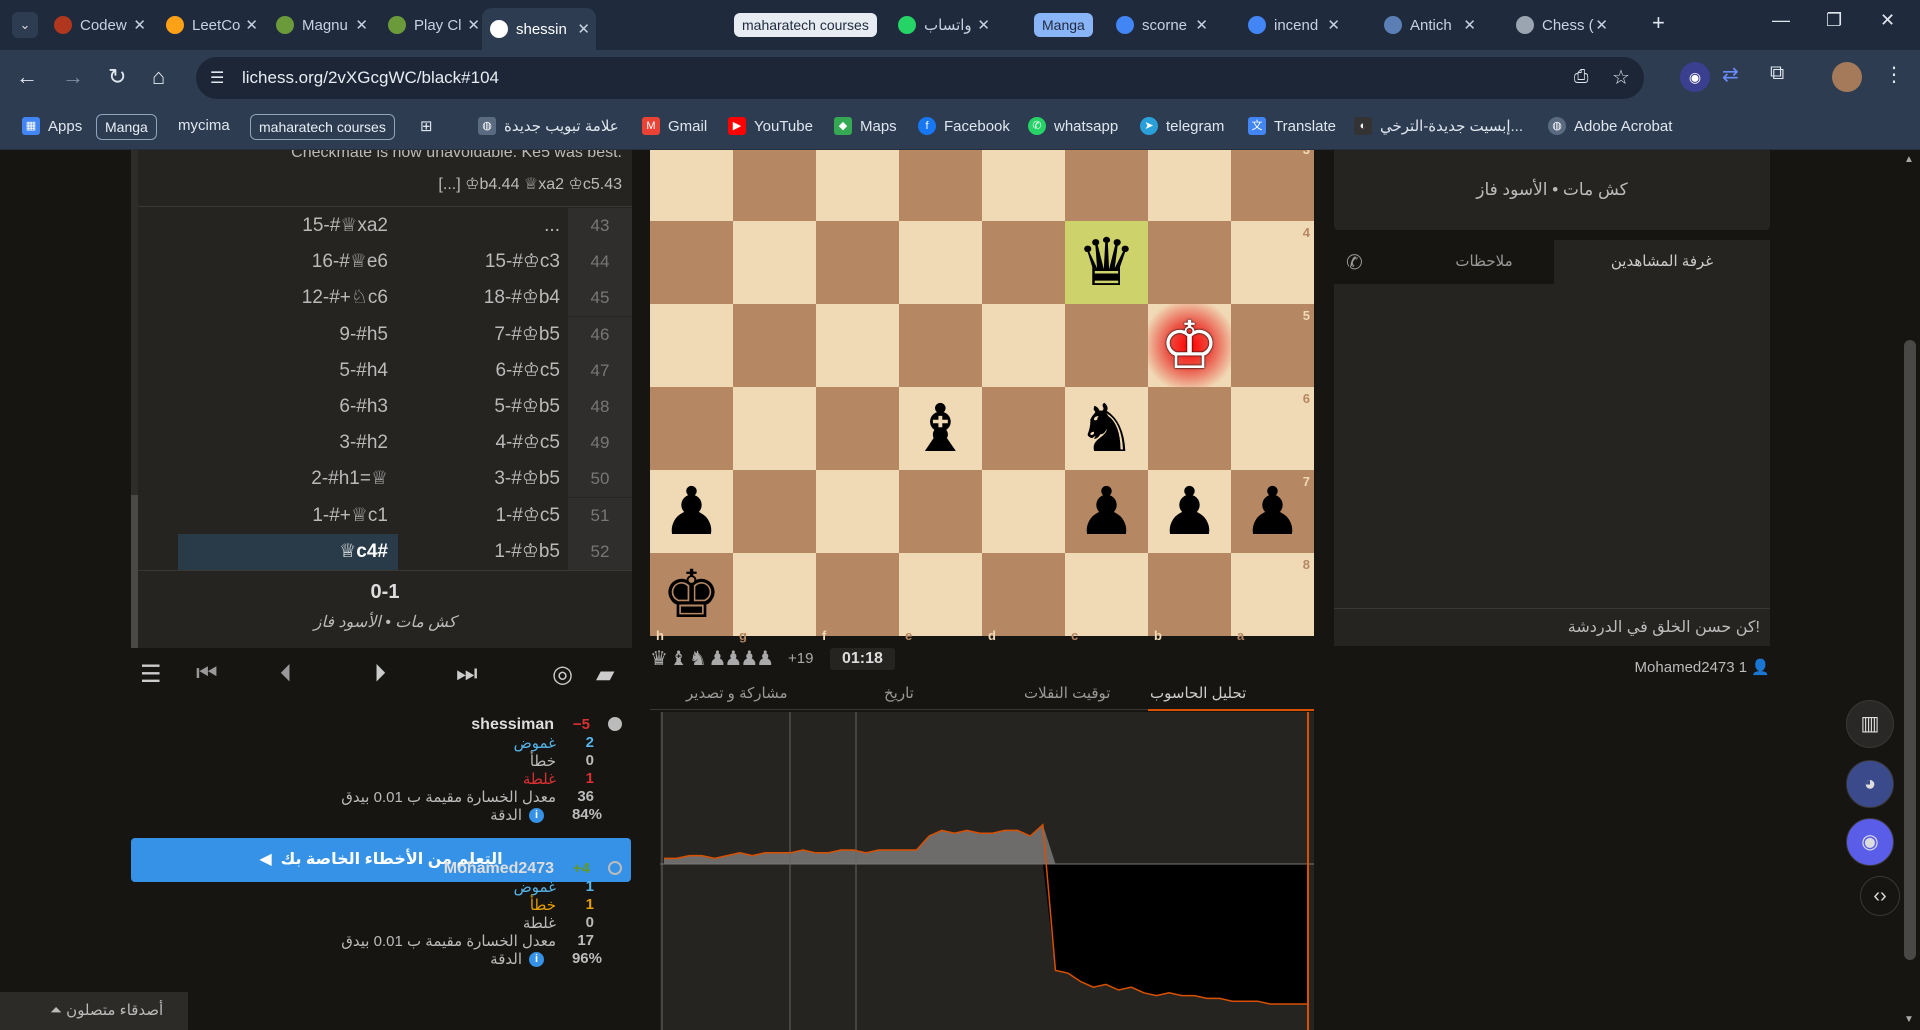 The height and width of the screenshot is (1030, 1920). Describe the element at coordinates (805, 25) in the screenshot. I see `tab-group-maharatech: maharatech courses` at that location.